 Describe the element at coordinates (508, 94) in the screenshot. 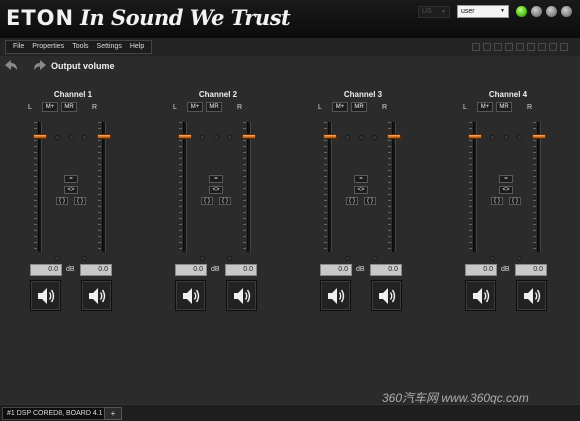

I see `channel-title: Channel 4` at that location.